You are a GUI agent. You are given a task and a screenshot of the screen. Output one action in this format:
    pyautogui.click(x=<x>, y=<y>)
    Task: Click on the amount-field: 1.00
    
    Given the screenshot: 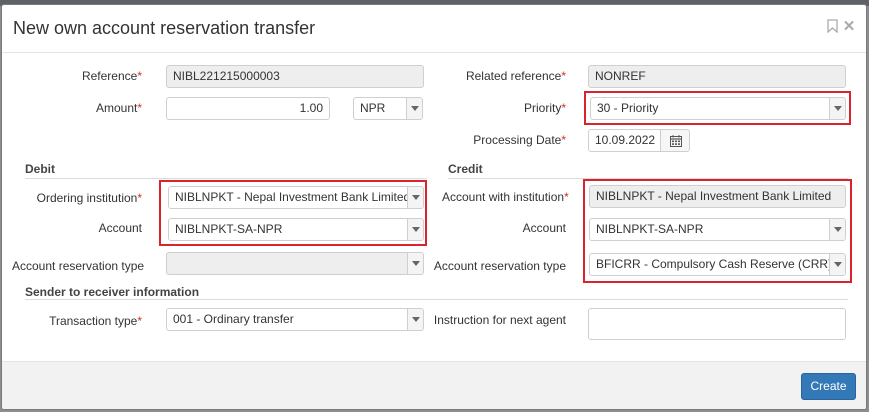 What is the action you would take?
    pyautogui.click(x=248, y=108)
    